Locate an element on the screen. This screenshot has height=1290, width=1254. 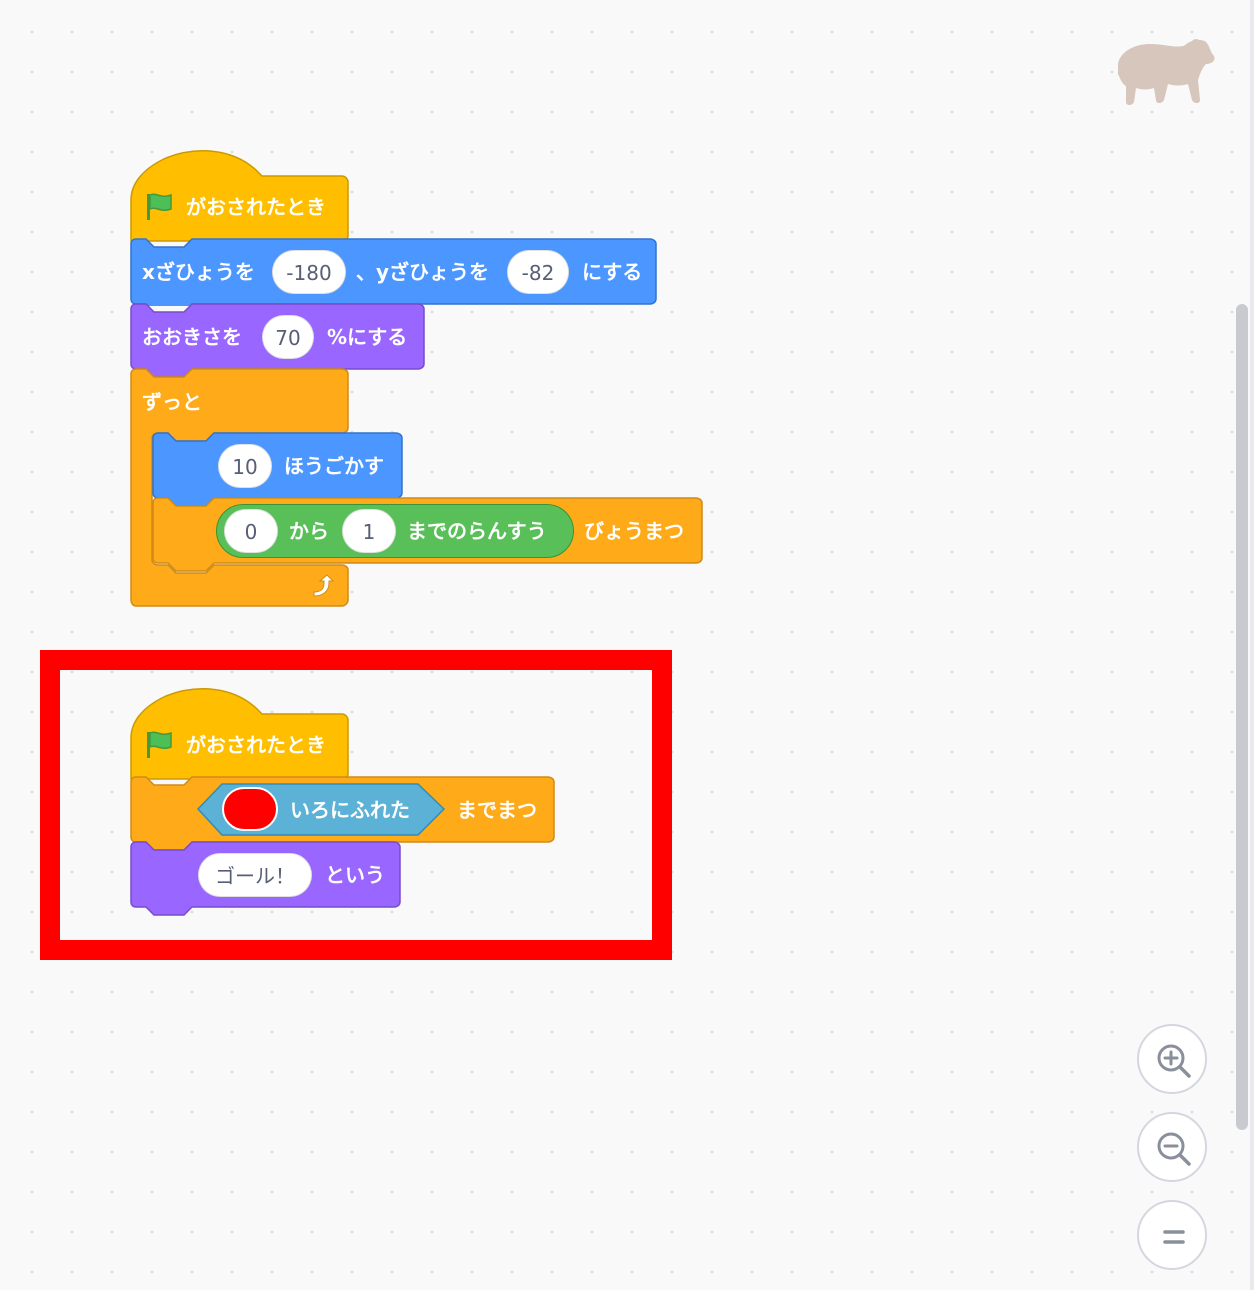
zoom-in-button is located at coordinates (1172, 1059).